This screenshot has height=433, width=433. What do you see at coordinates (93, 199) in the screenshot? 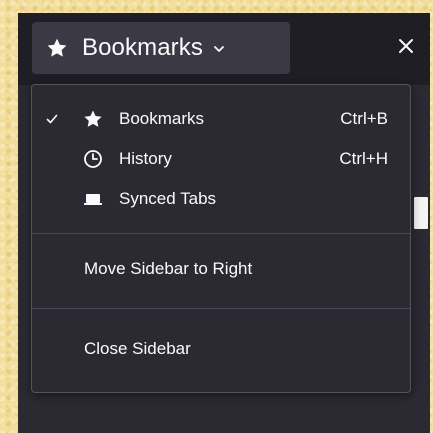
I see `synced-tabs-icon` at bounding box center [93, 199].